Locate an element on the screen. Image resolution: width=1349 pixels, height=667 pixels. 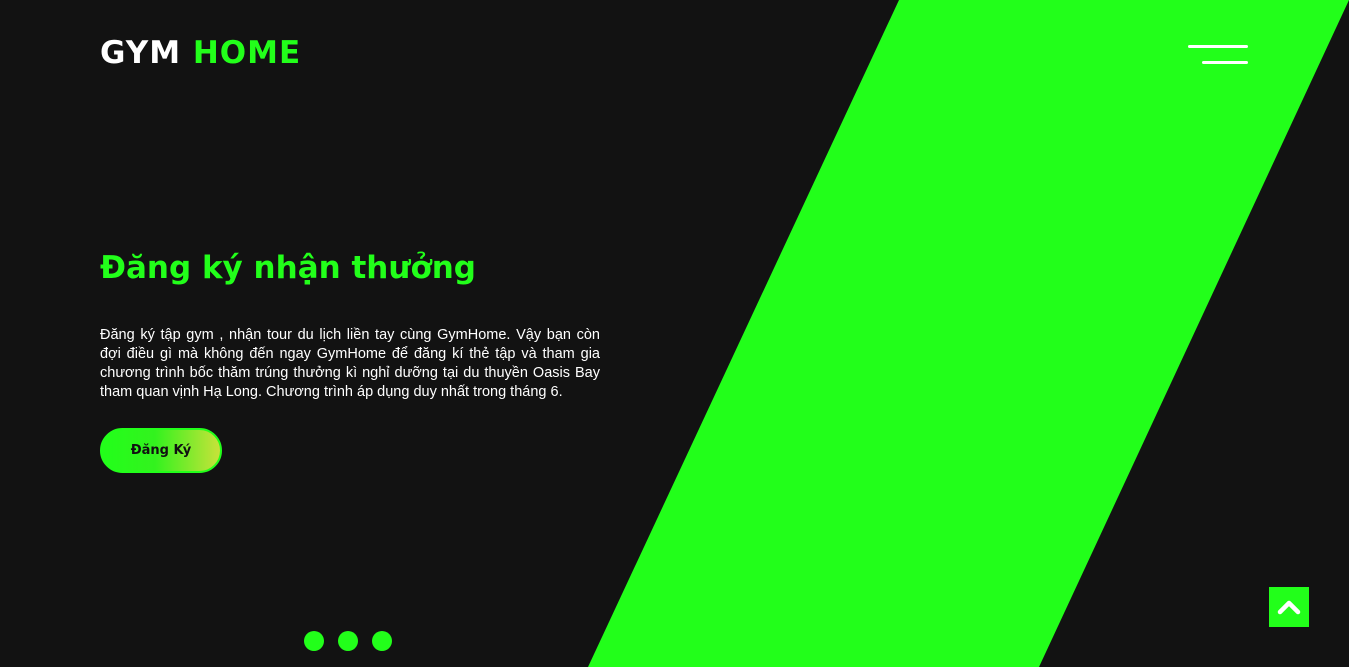
chevron-up-icon is located at coordinates (1289, 607).